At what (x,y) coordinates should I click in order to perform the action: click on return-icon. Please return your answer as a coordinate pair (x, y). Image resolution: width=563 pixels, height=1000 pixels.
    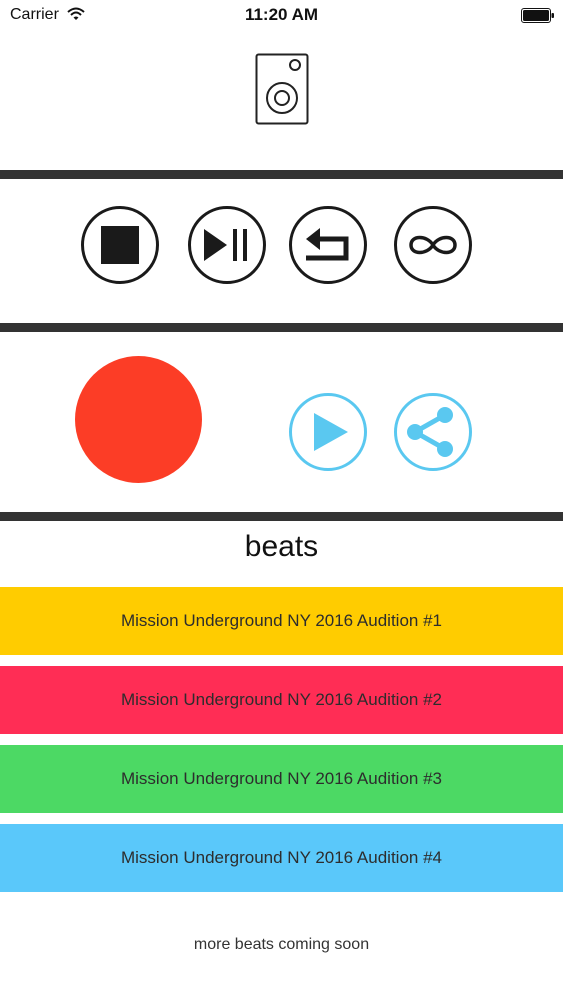
    Looking at the image, I should click on (328, 245).